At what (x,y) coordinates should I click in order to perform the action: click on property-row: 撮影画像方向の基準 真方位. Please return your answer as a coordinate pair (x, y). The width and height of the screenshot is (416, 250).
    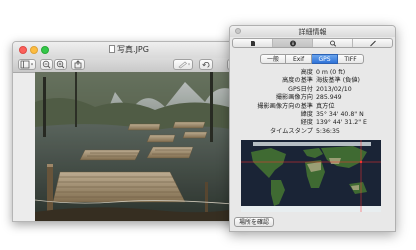
    Looking at the image, I should click on (312, 107).